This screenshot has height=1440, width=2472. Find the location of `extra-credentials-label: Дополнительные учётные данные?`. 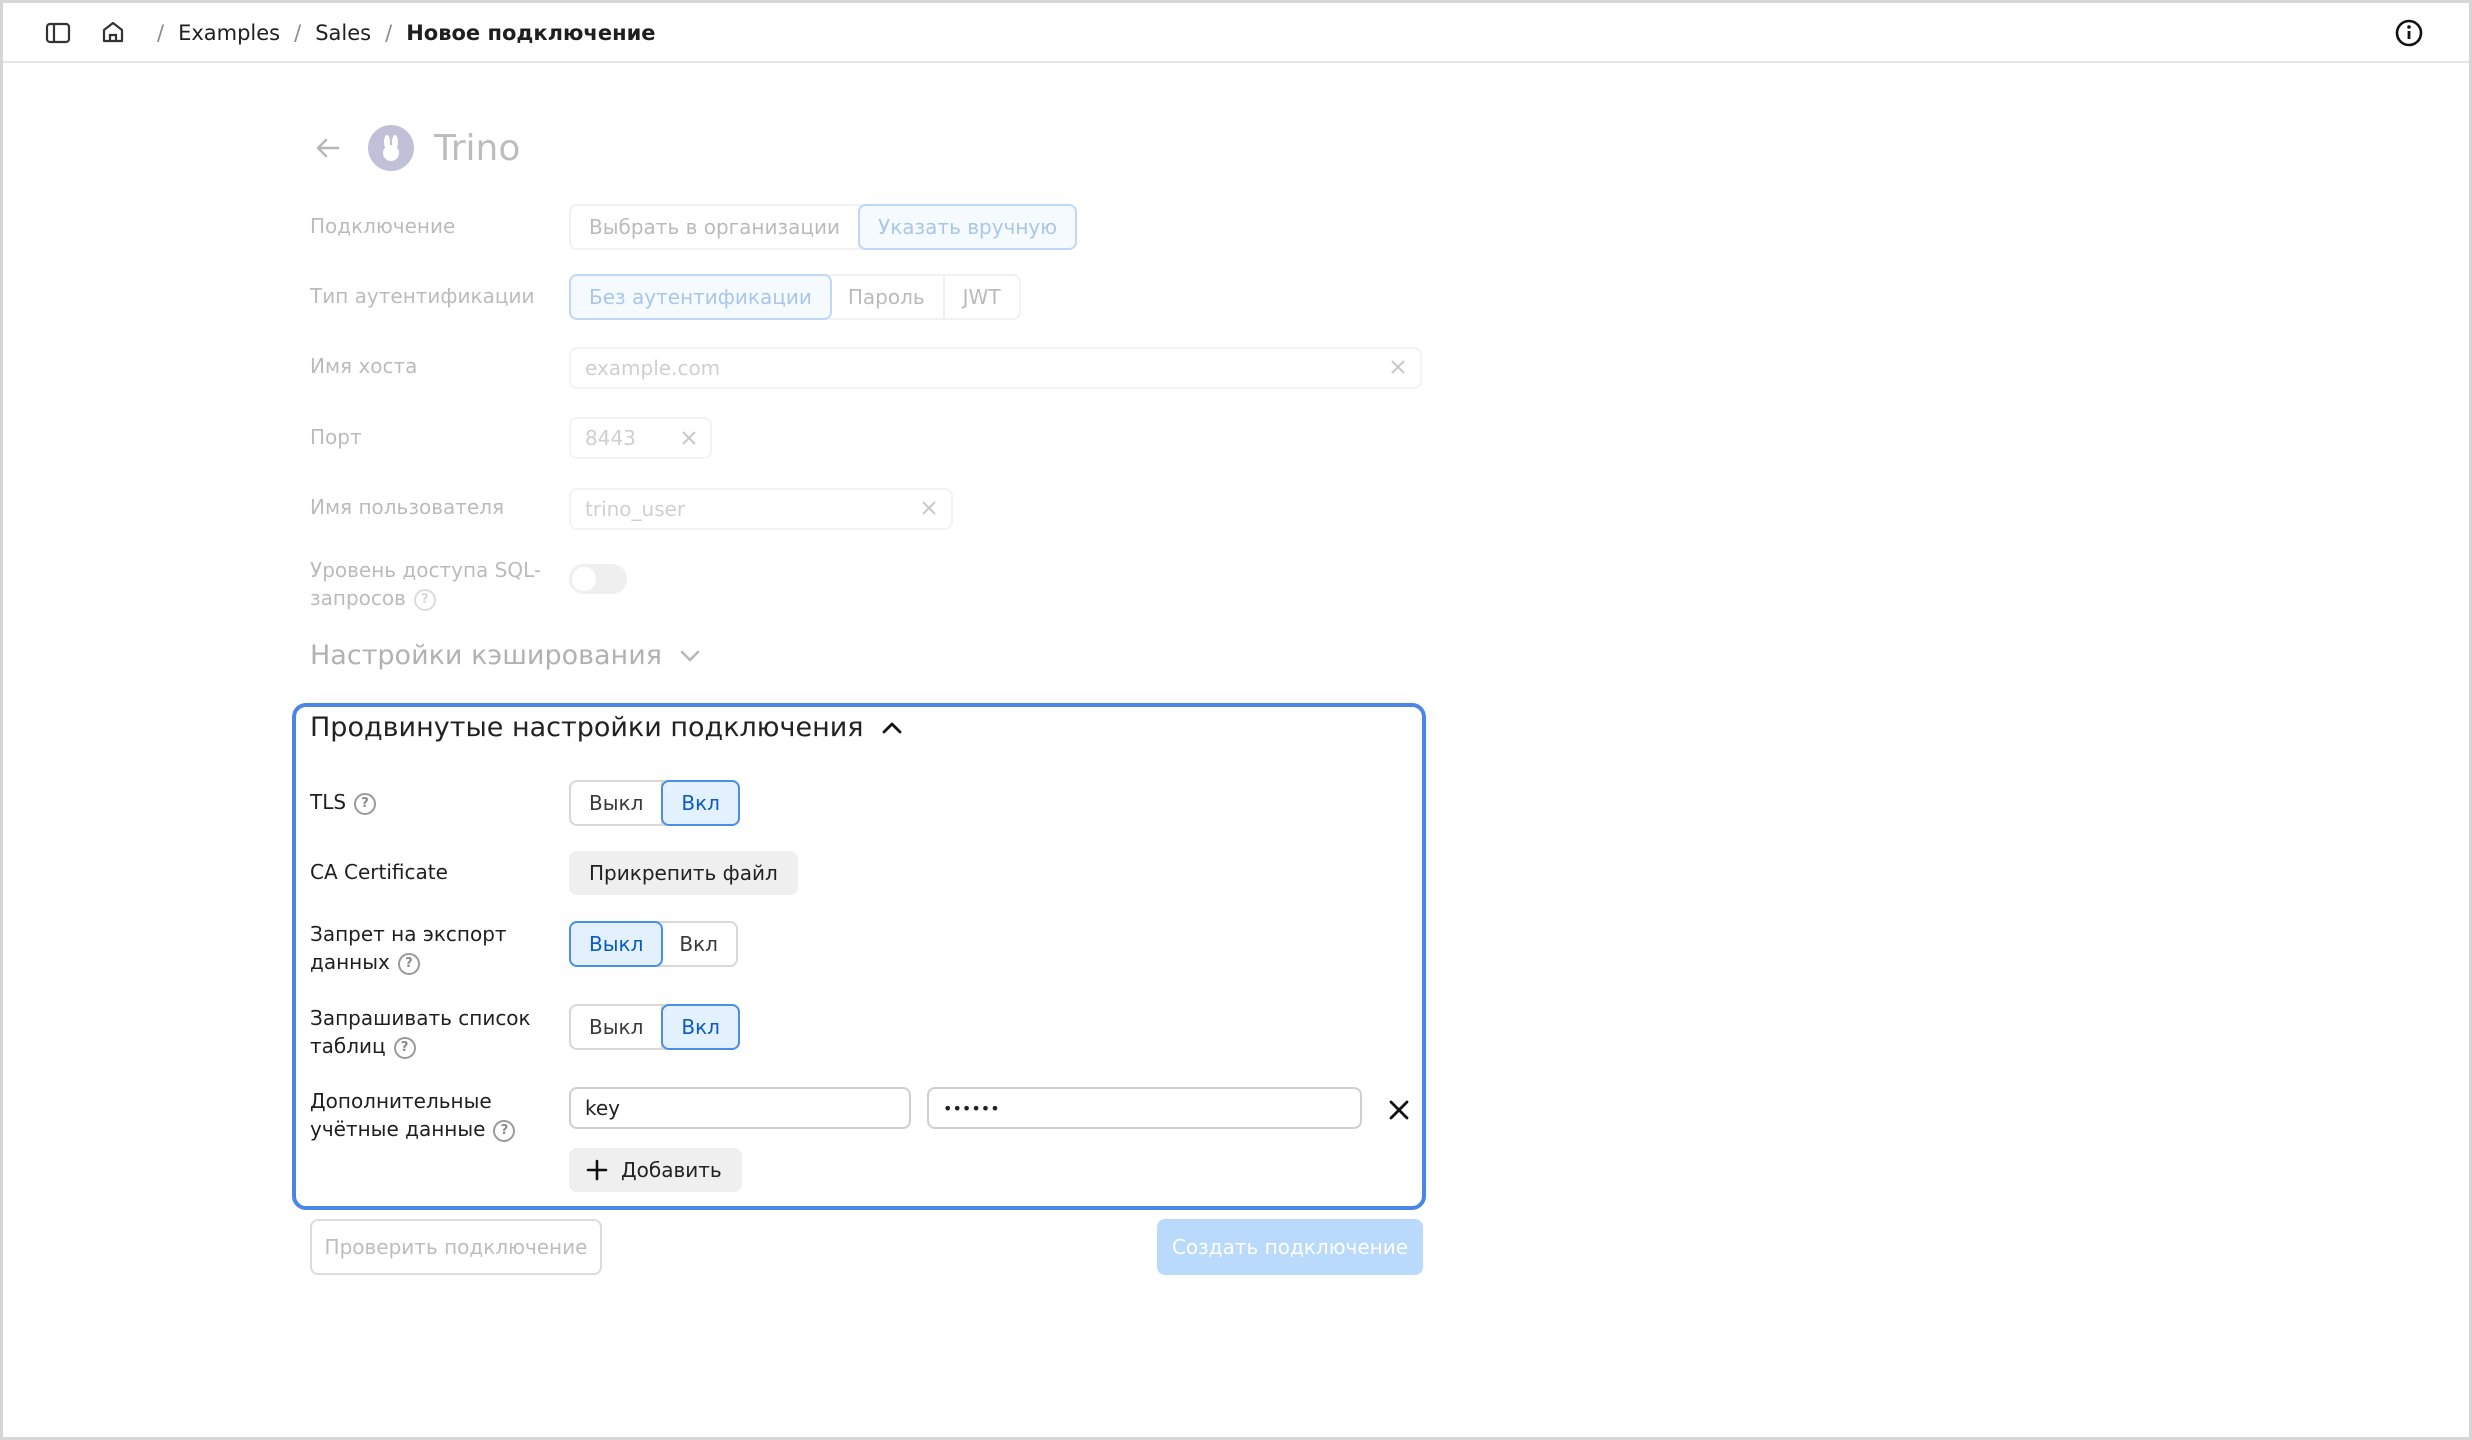

extra-credentials-label: Дополнительные учётные данные? is located at coordinates (413, 1115).